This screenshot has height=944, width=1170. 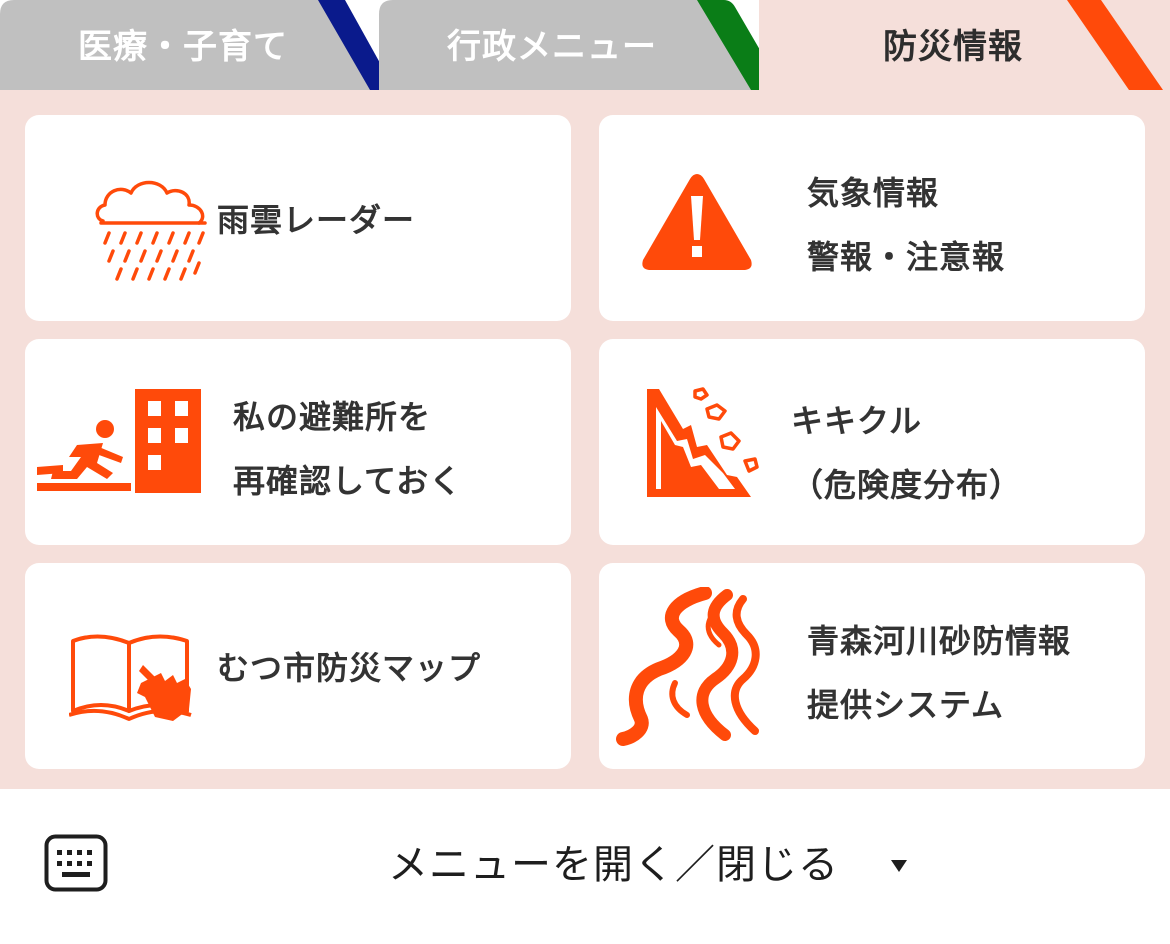 I want to click on weather-warnings-label: 気象情報 警報・注意報, so click(x=906, y=225).